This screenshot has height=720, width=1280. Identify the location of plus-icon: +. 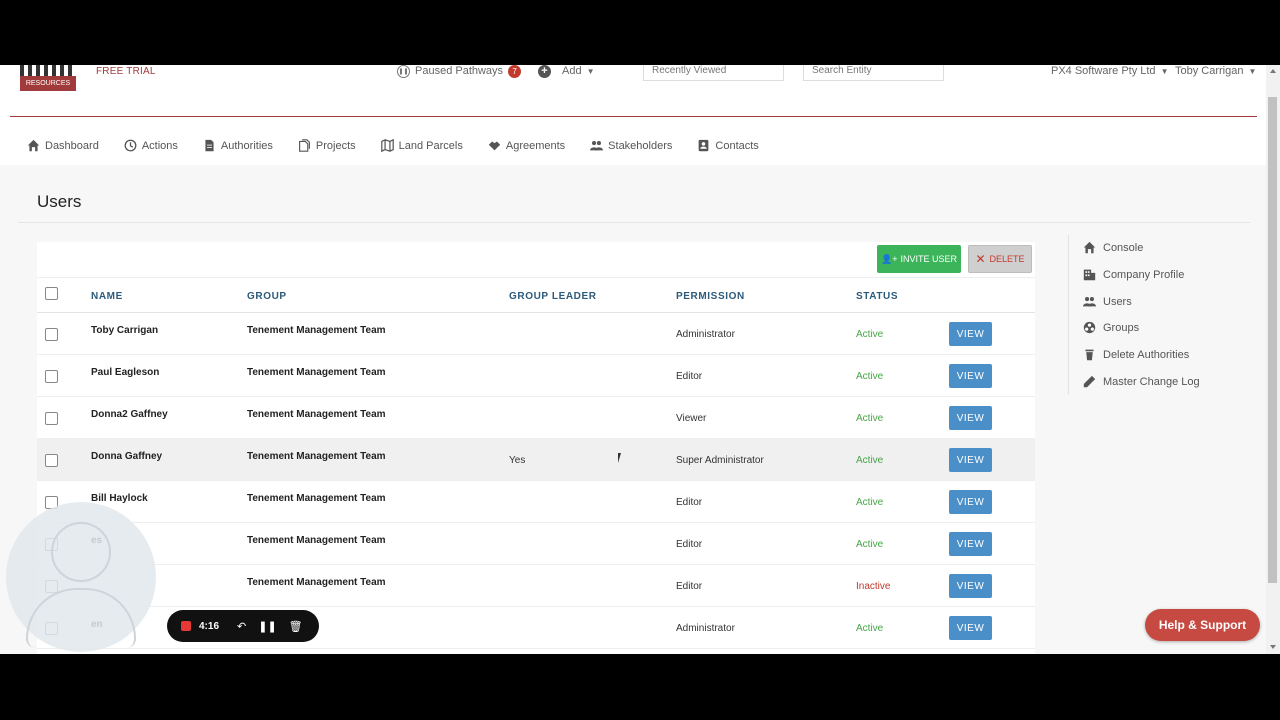
(544, 71).